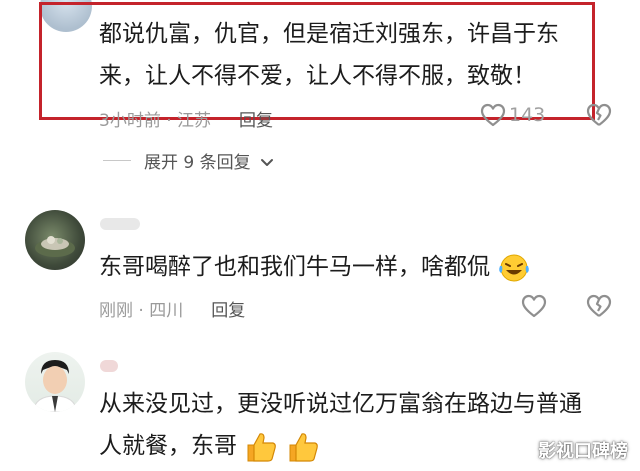 The width and height of the screenshot is (640, 471). What do you see at coordinates (294, 267) in the screenshot?
I see `comment-2-text-content: 东哥喝醉了也和我们牛马一样，啥都侃` at bounding box center [294, 267].